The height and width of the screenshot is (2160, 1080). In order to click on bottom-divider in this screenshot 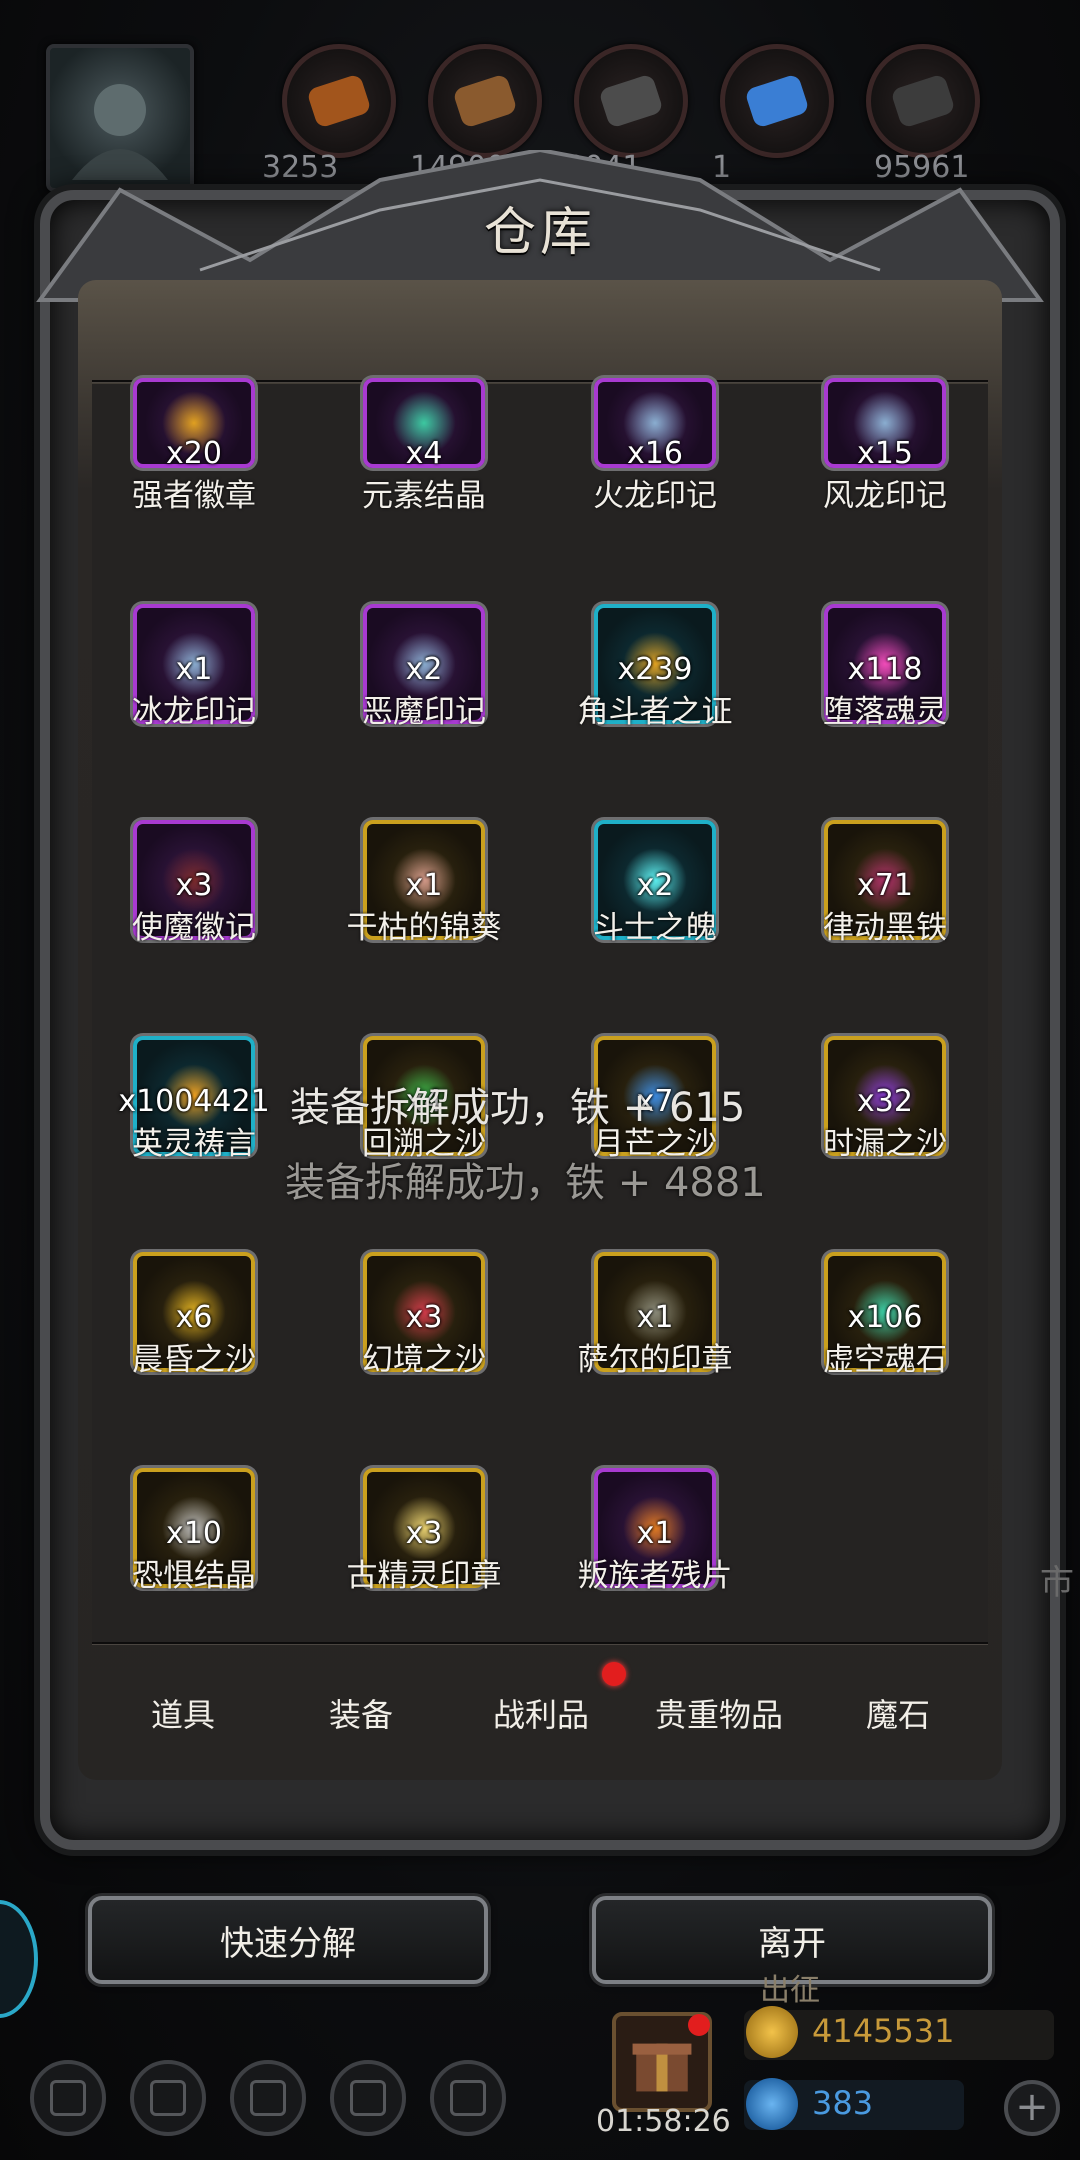, I will do `click(540, 1643)`.